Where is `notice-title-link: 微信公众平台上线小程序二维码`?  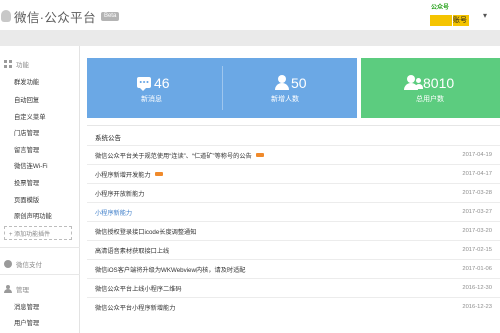
notice-title-link: 微信公众平台上线小程序二维码 is located at coordinates (138, 288).